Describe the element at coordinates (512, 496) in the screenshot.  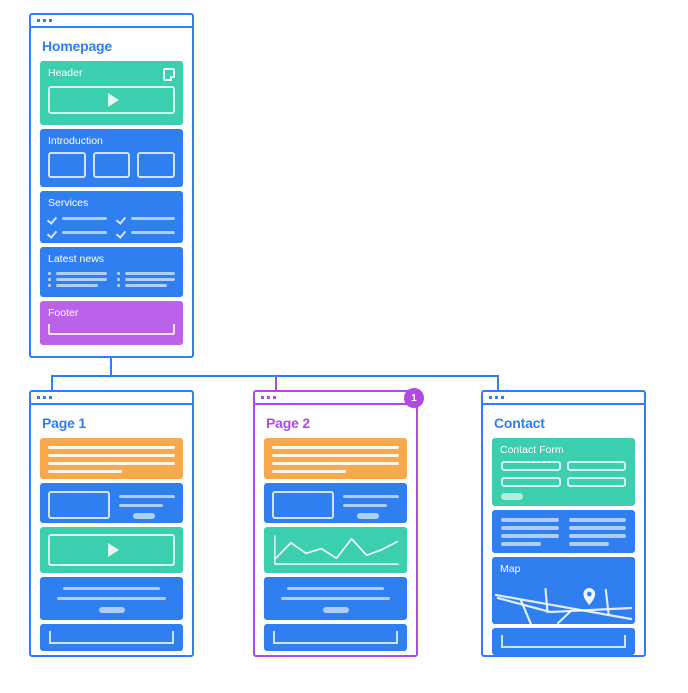
I see `form-submit-button` at that location.